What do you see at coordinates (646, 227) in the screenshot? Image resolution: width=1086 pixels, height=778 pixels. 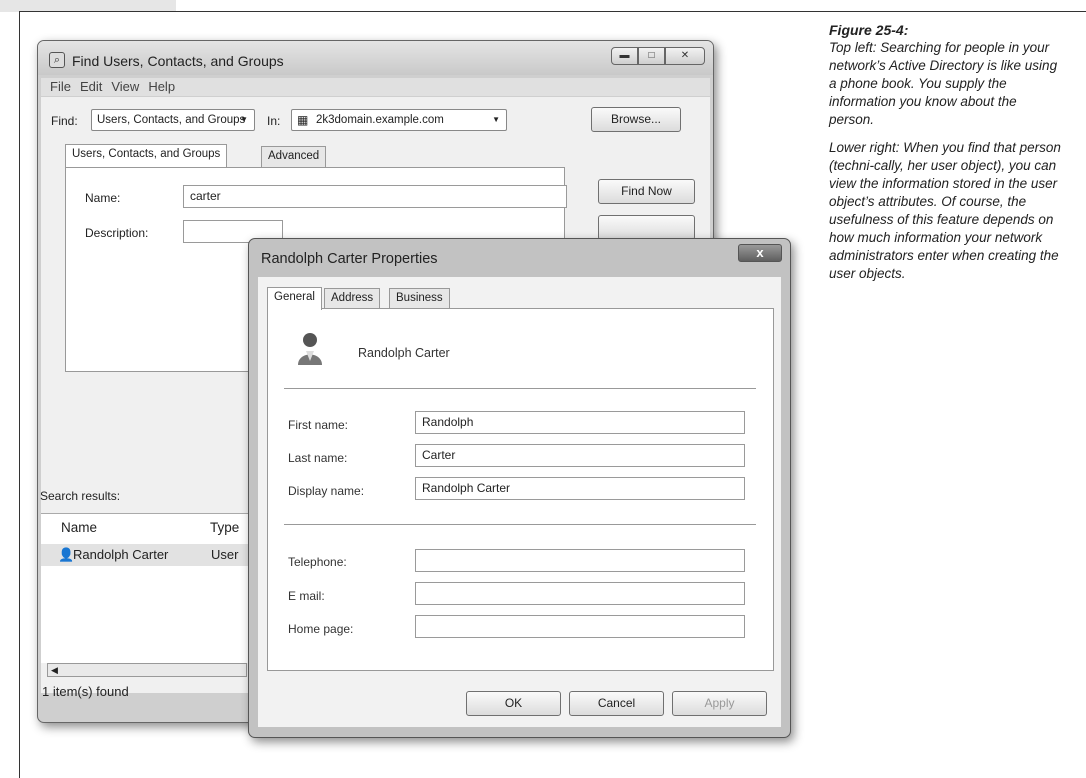 I see `stop-button` at bounding box center [646, 227].